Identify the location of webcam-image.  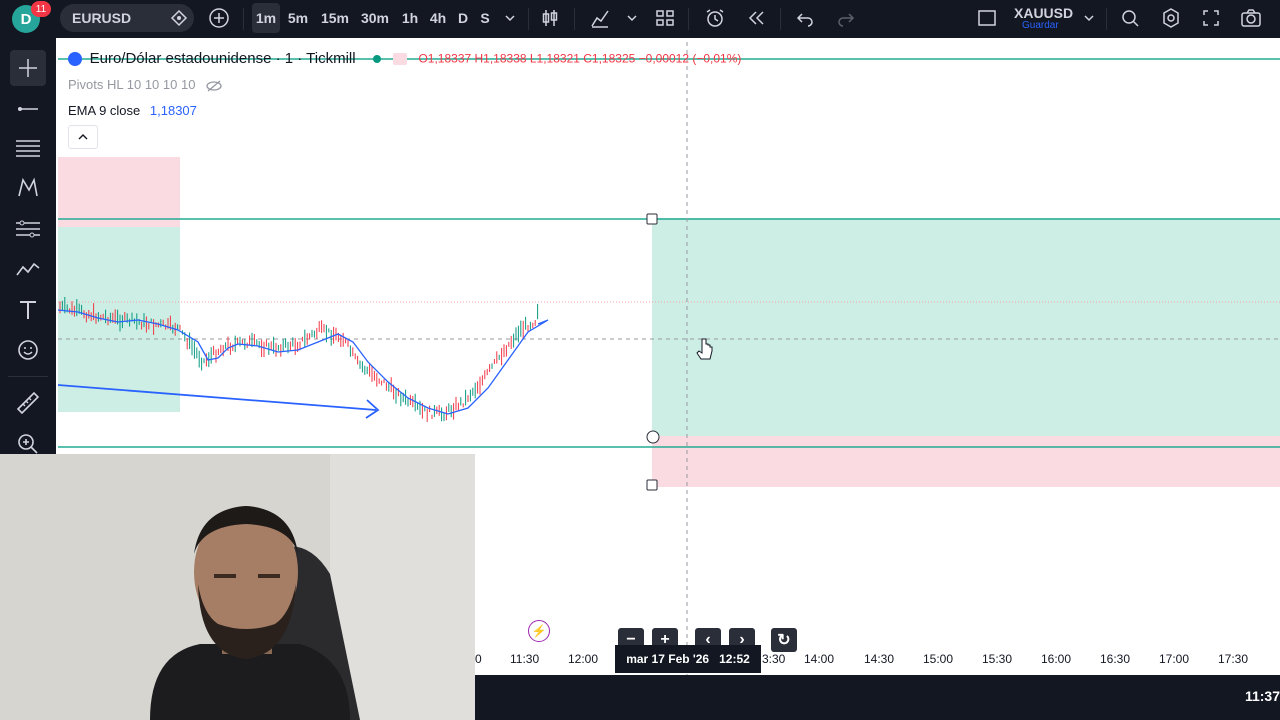
(237, 587).